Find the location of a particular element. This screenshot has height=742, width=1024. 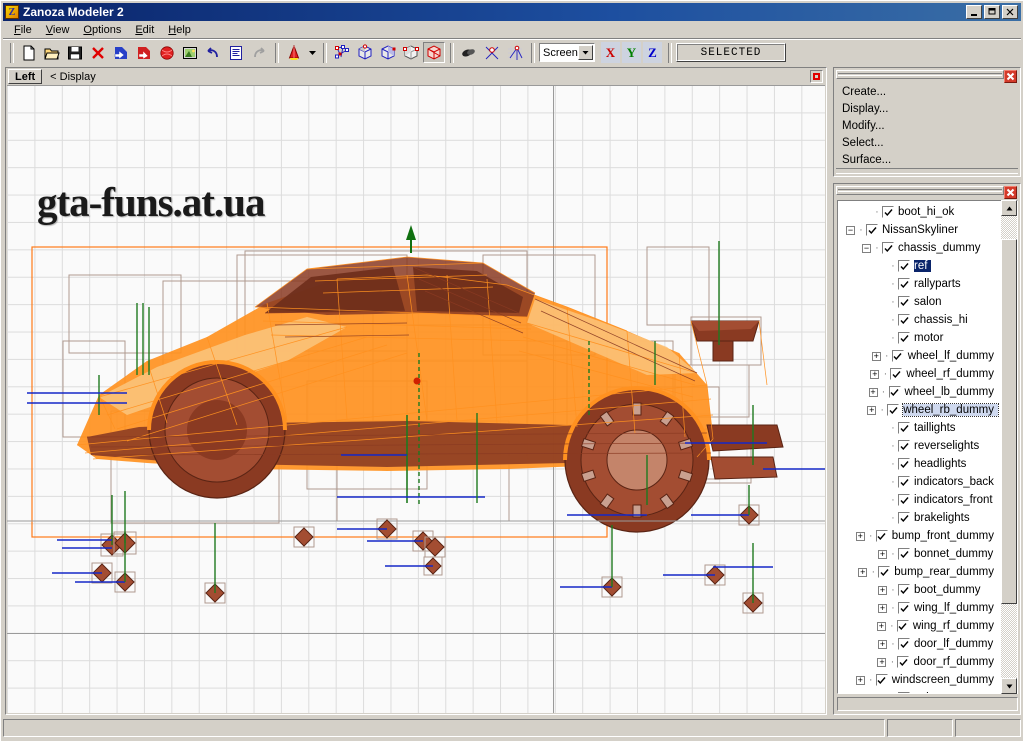

tree-panel-close-icon is located at coordinates (1010, 192).